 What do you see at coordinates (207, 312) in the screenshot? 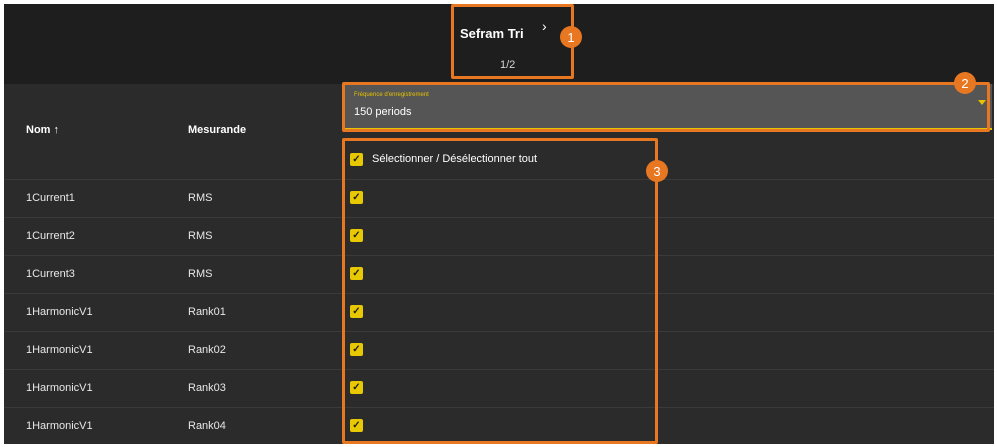
I see `row-measurand: Rank01` at bounding box center [207, 312].